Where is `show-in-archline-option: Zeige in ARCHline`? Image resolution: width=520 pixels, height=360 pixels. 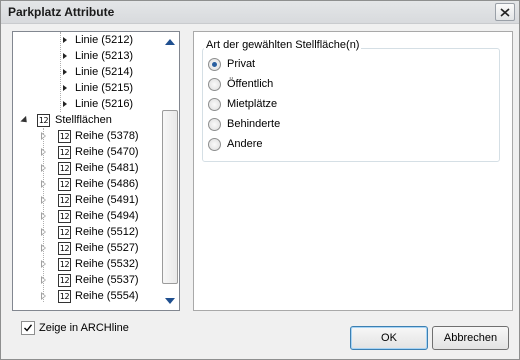 show-in-archline-option: Zeige in ARCHline is located at coordinates (75, 328).